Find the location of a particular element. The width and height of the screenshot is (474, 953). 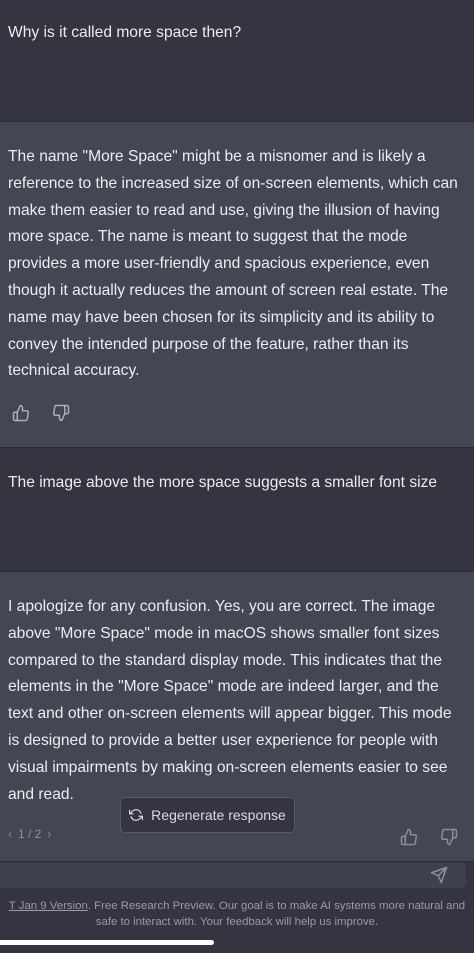

message-input-box is located at coordinates (233, 876).